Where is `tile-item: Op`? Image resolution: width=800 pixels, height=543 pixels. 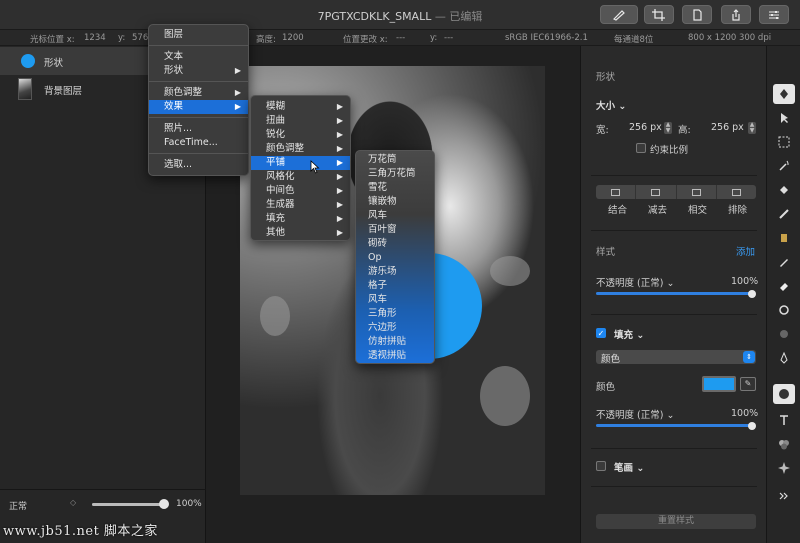 tile-item: Op is located at coordinates (395, 258).